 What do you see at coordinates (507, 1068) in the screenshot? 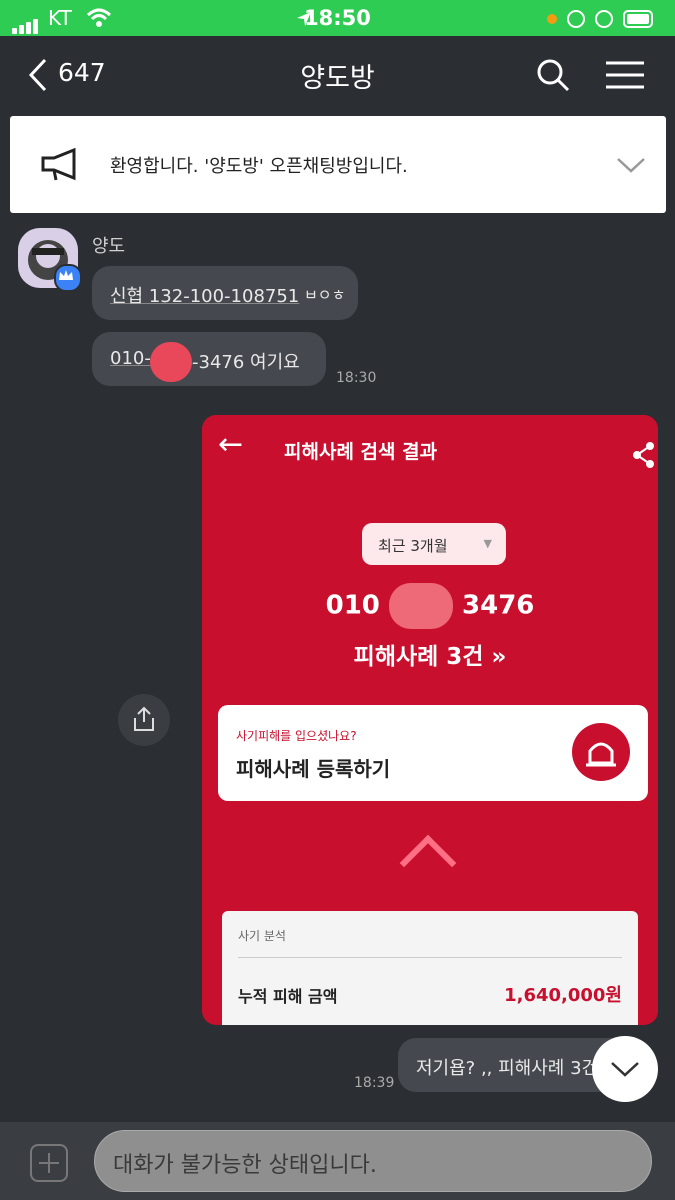
I see `my-message-text: 저기욥? ,, 피해사례 3건` at bounding box center [507, 1068].